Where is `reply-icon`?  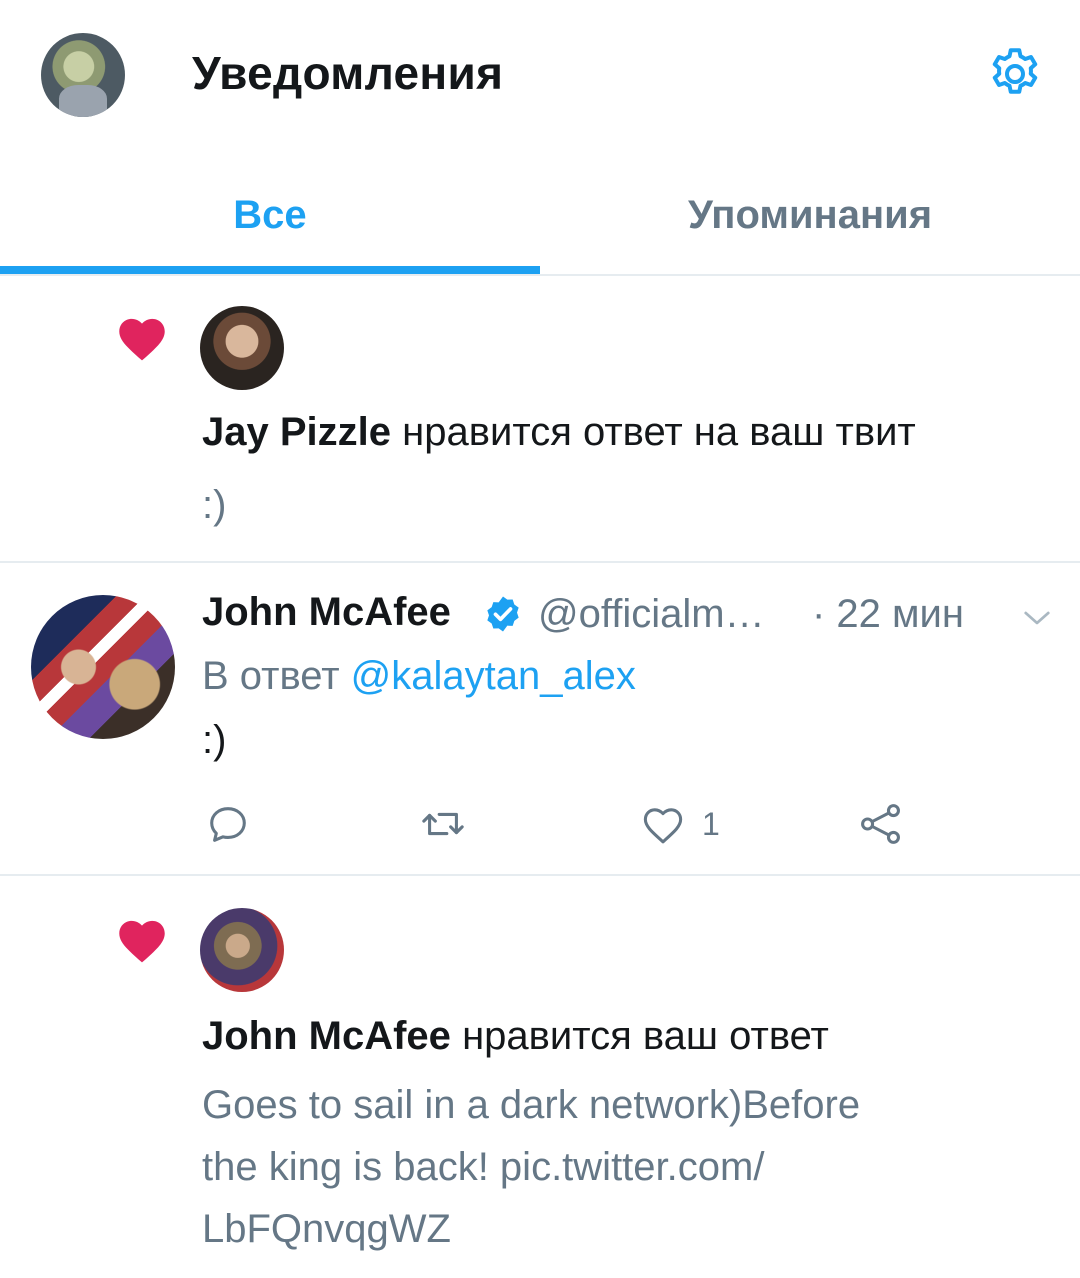 reply-icon is located at coordinates (228, 824).